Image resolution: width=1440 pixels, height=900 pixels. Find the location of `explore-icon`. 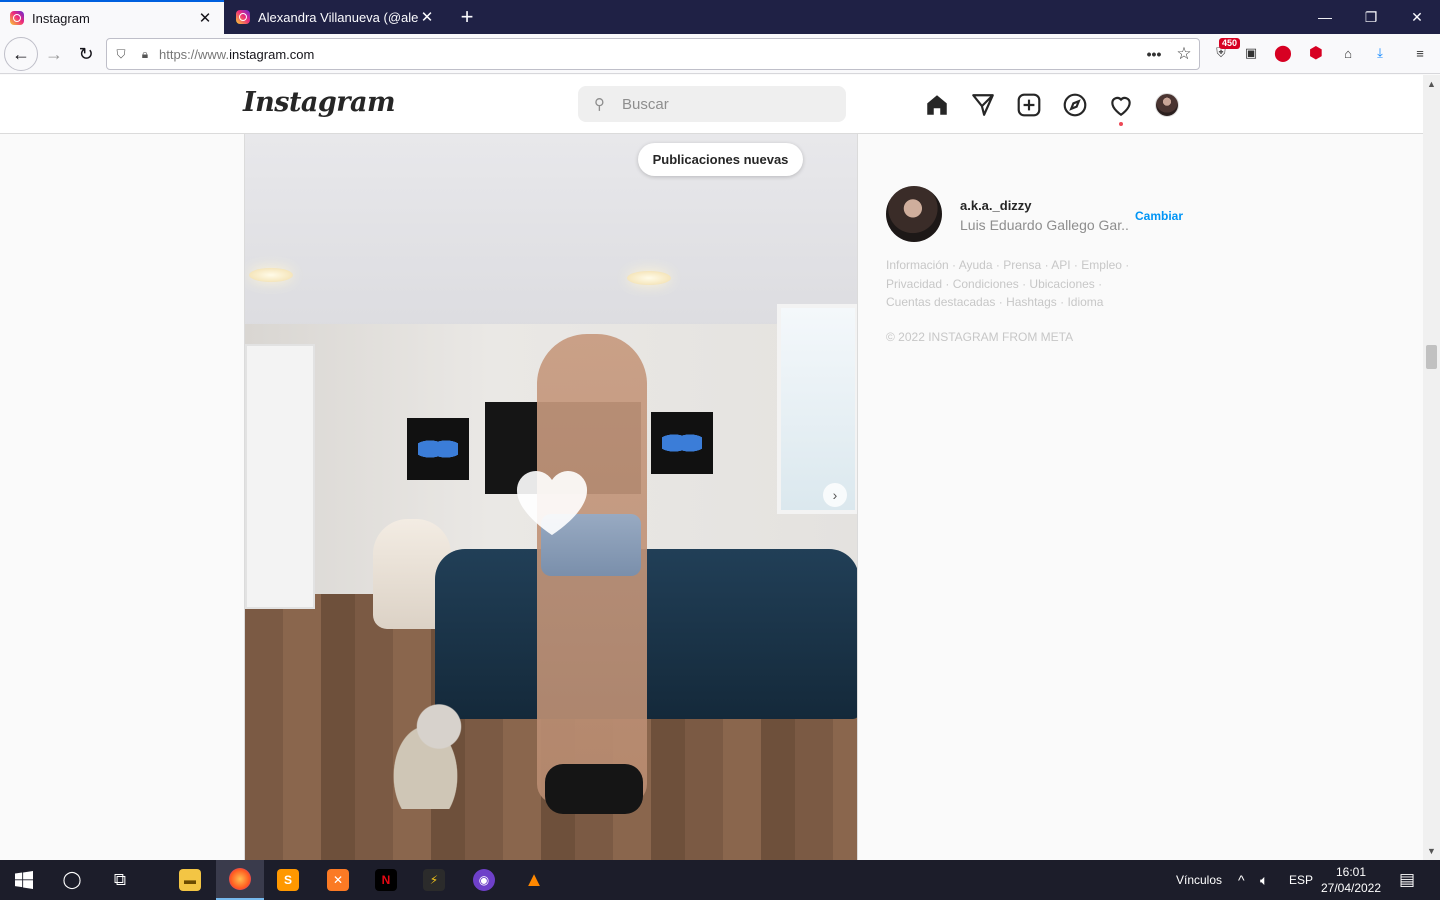

explore-icon is located at coordinates (1075, 105).